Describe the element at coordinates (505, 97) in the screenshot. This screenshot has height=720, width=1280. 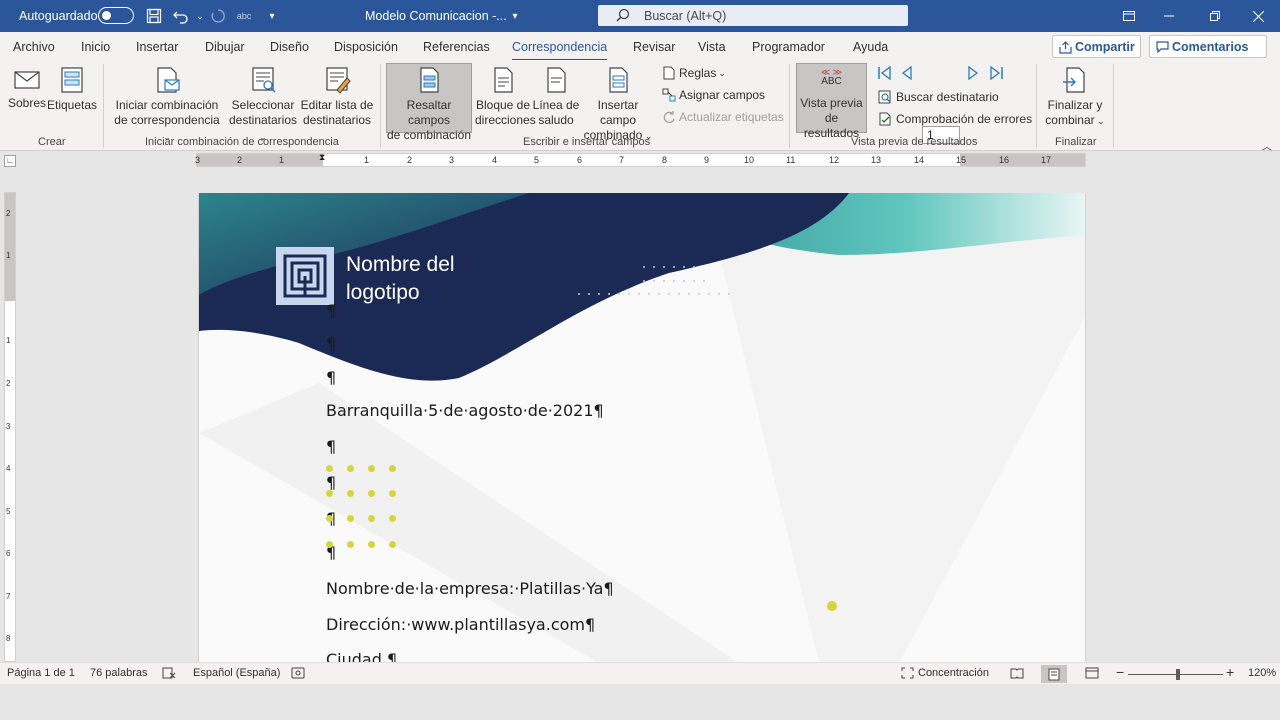
I see `bloque-direcciones-button: Bloque de direcciones` at that location.